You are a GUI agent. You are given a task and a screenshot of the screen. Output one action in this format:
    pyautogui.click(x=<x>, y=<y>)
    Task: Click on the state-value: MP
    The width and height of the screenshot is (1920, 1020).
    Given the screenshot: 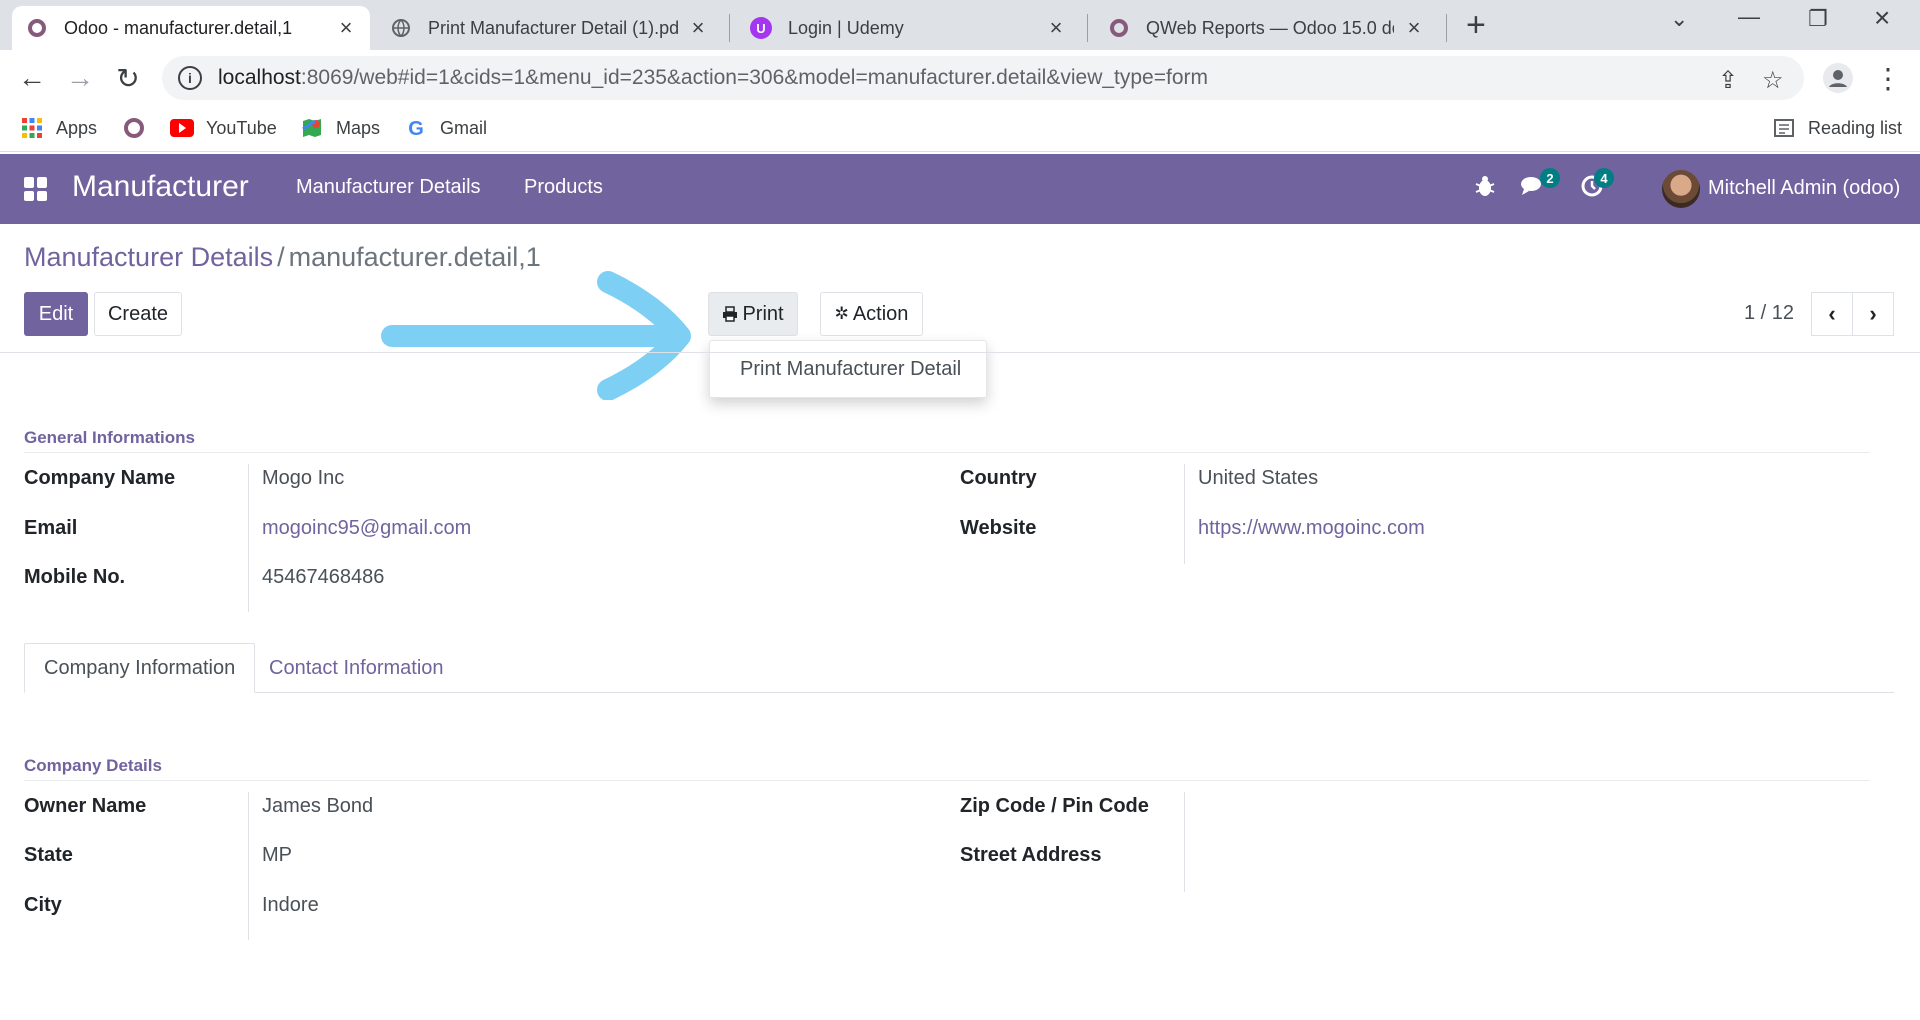 What is the action you would take?
    pyautogui.click(x=277, y=855)
    